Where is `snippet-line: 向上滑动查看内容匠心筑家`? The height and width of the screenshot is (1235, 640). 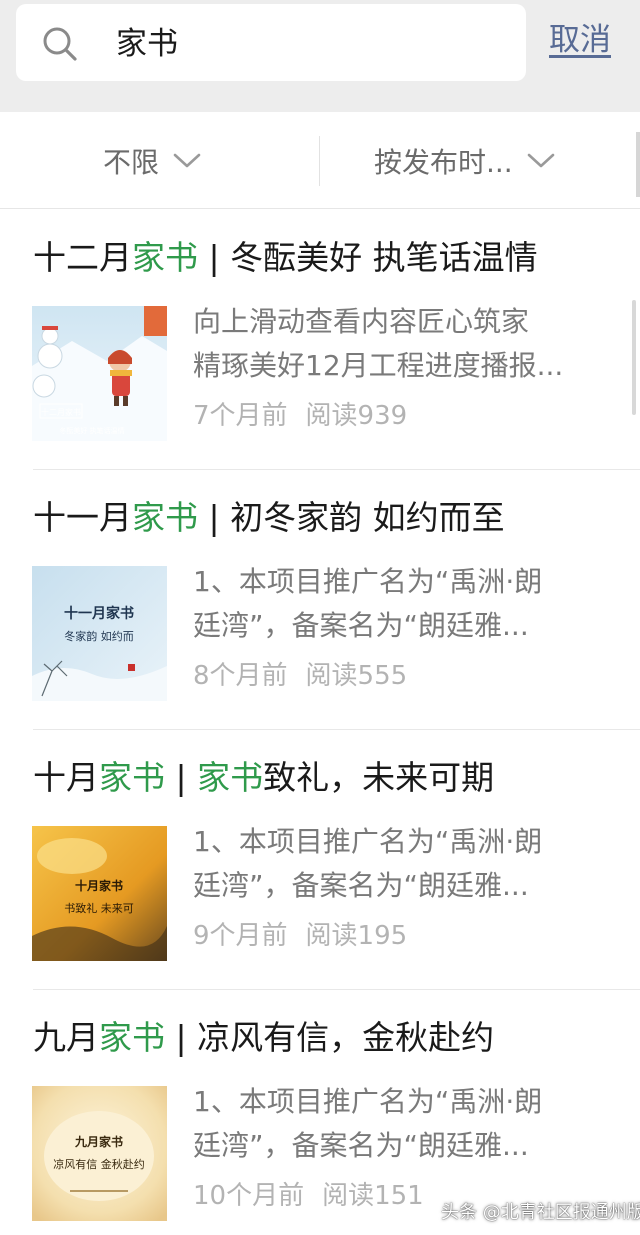 snippet-line: 向上滑动查看内容匠心筑家 is located at coordinates (361, 321).